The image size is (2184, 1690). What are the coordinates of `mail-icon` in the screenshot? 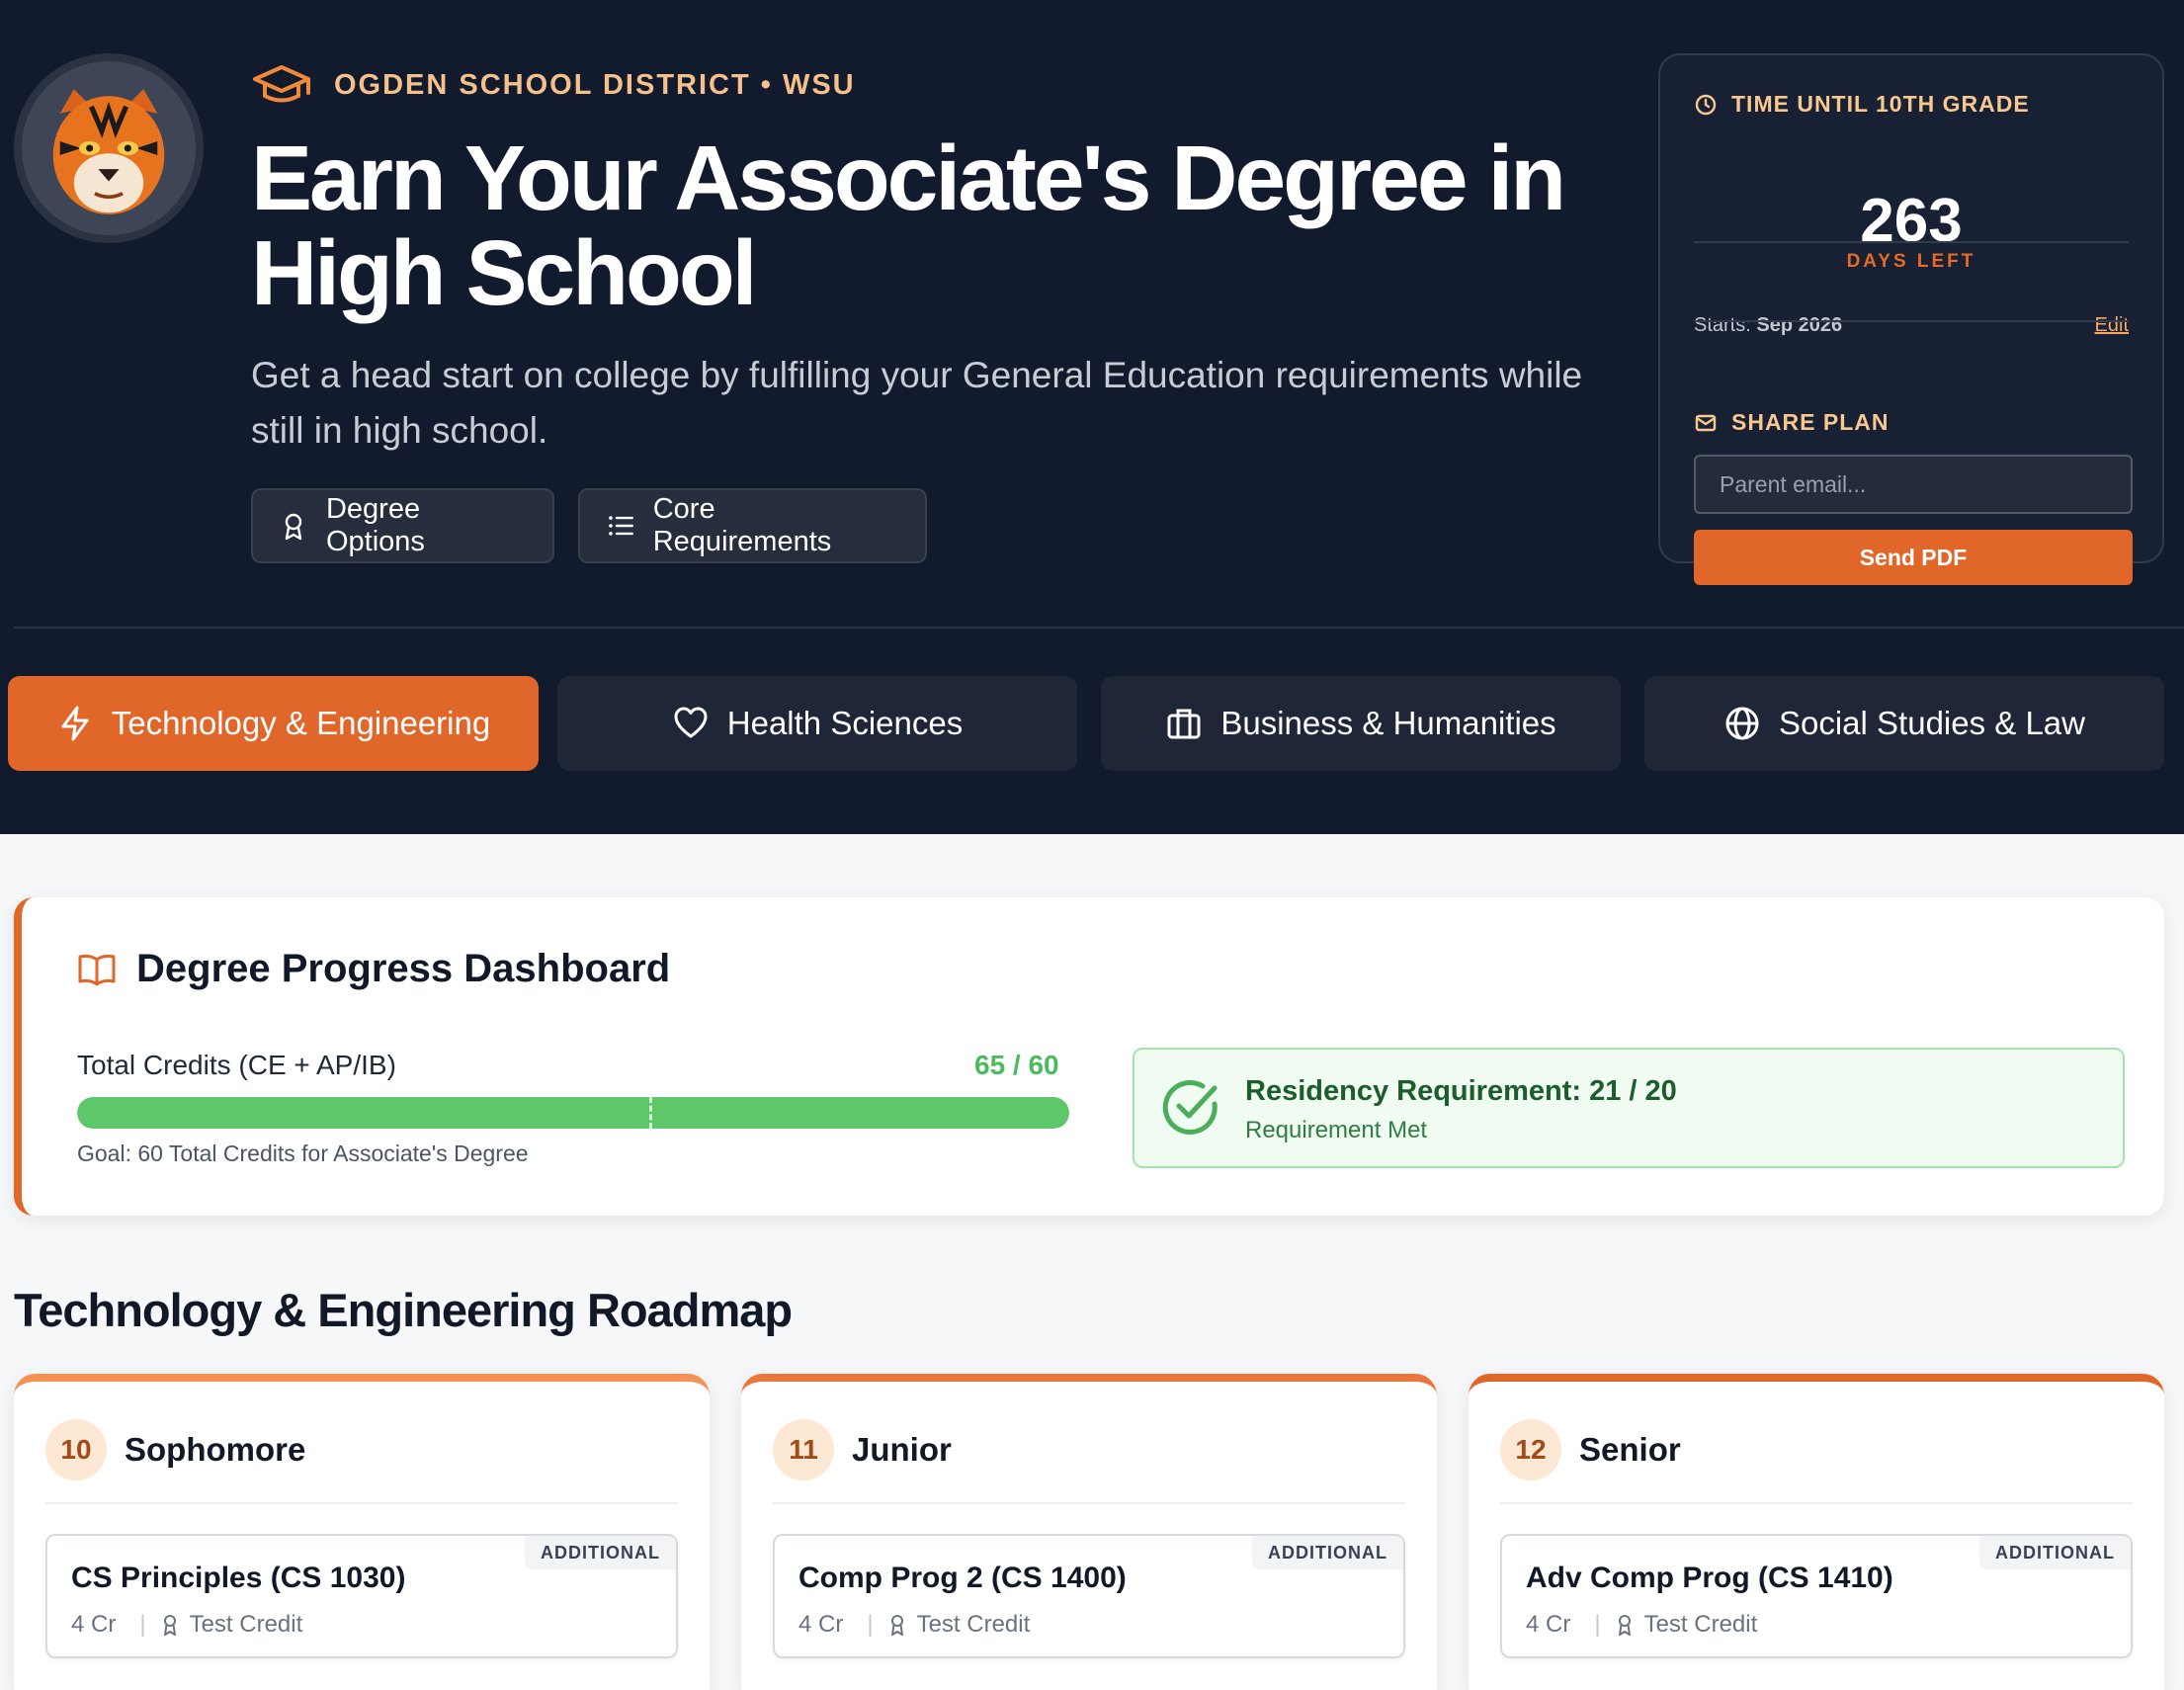 It's located at (1706, 422).